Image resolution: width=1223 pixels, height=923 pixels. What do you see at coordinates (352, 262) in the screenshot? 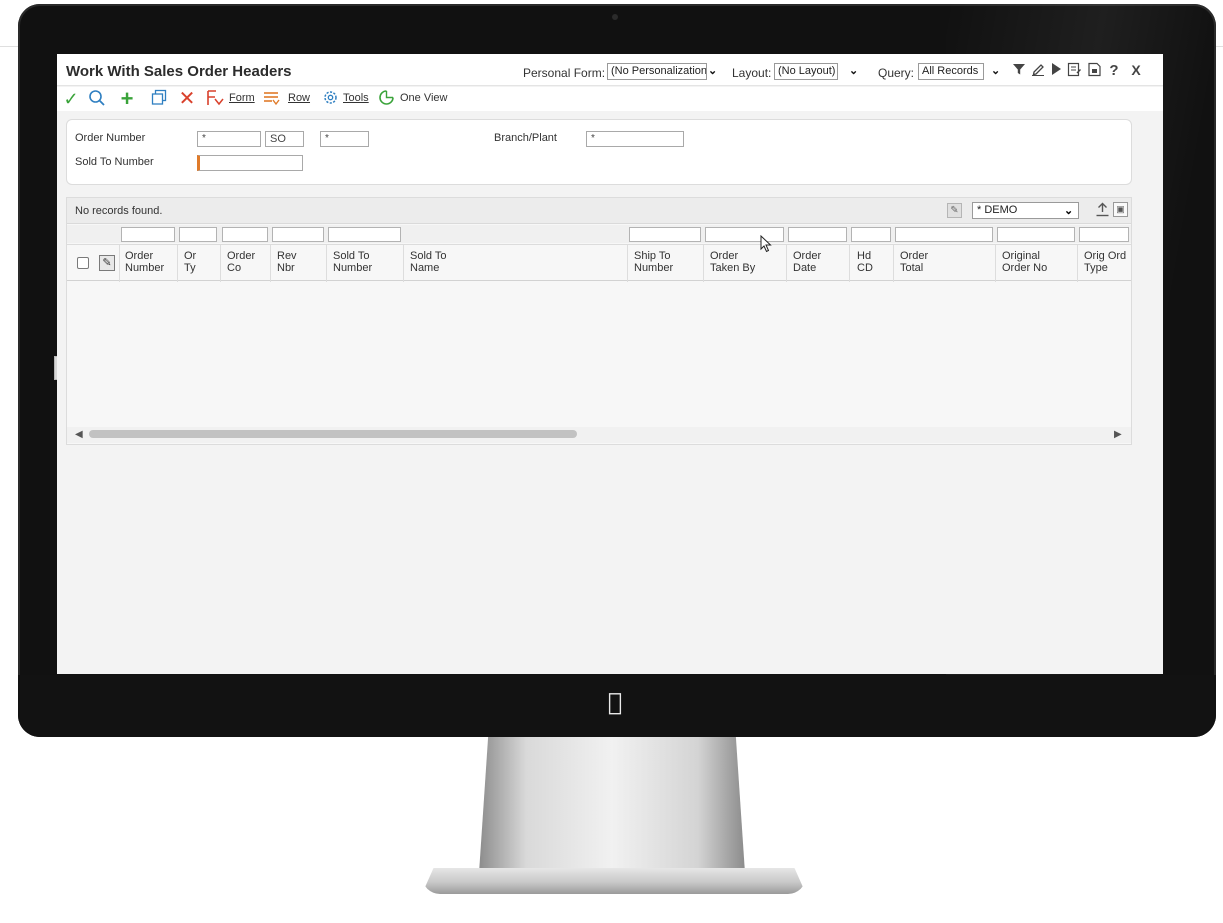
I see `column-header: Sold To Number` at bounding box center [352, 262].